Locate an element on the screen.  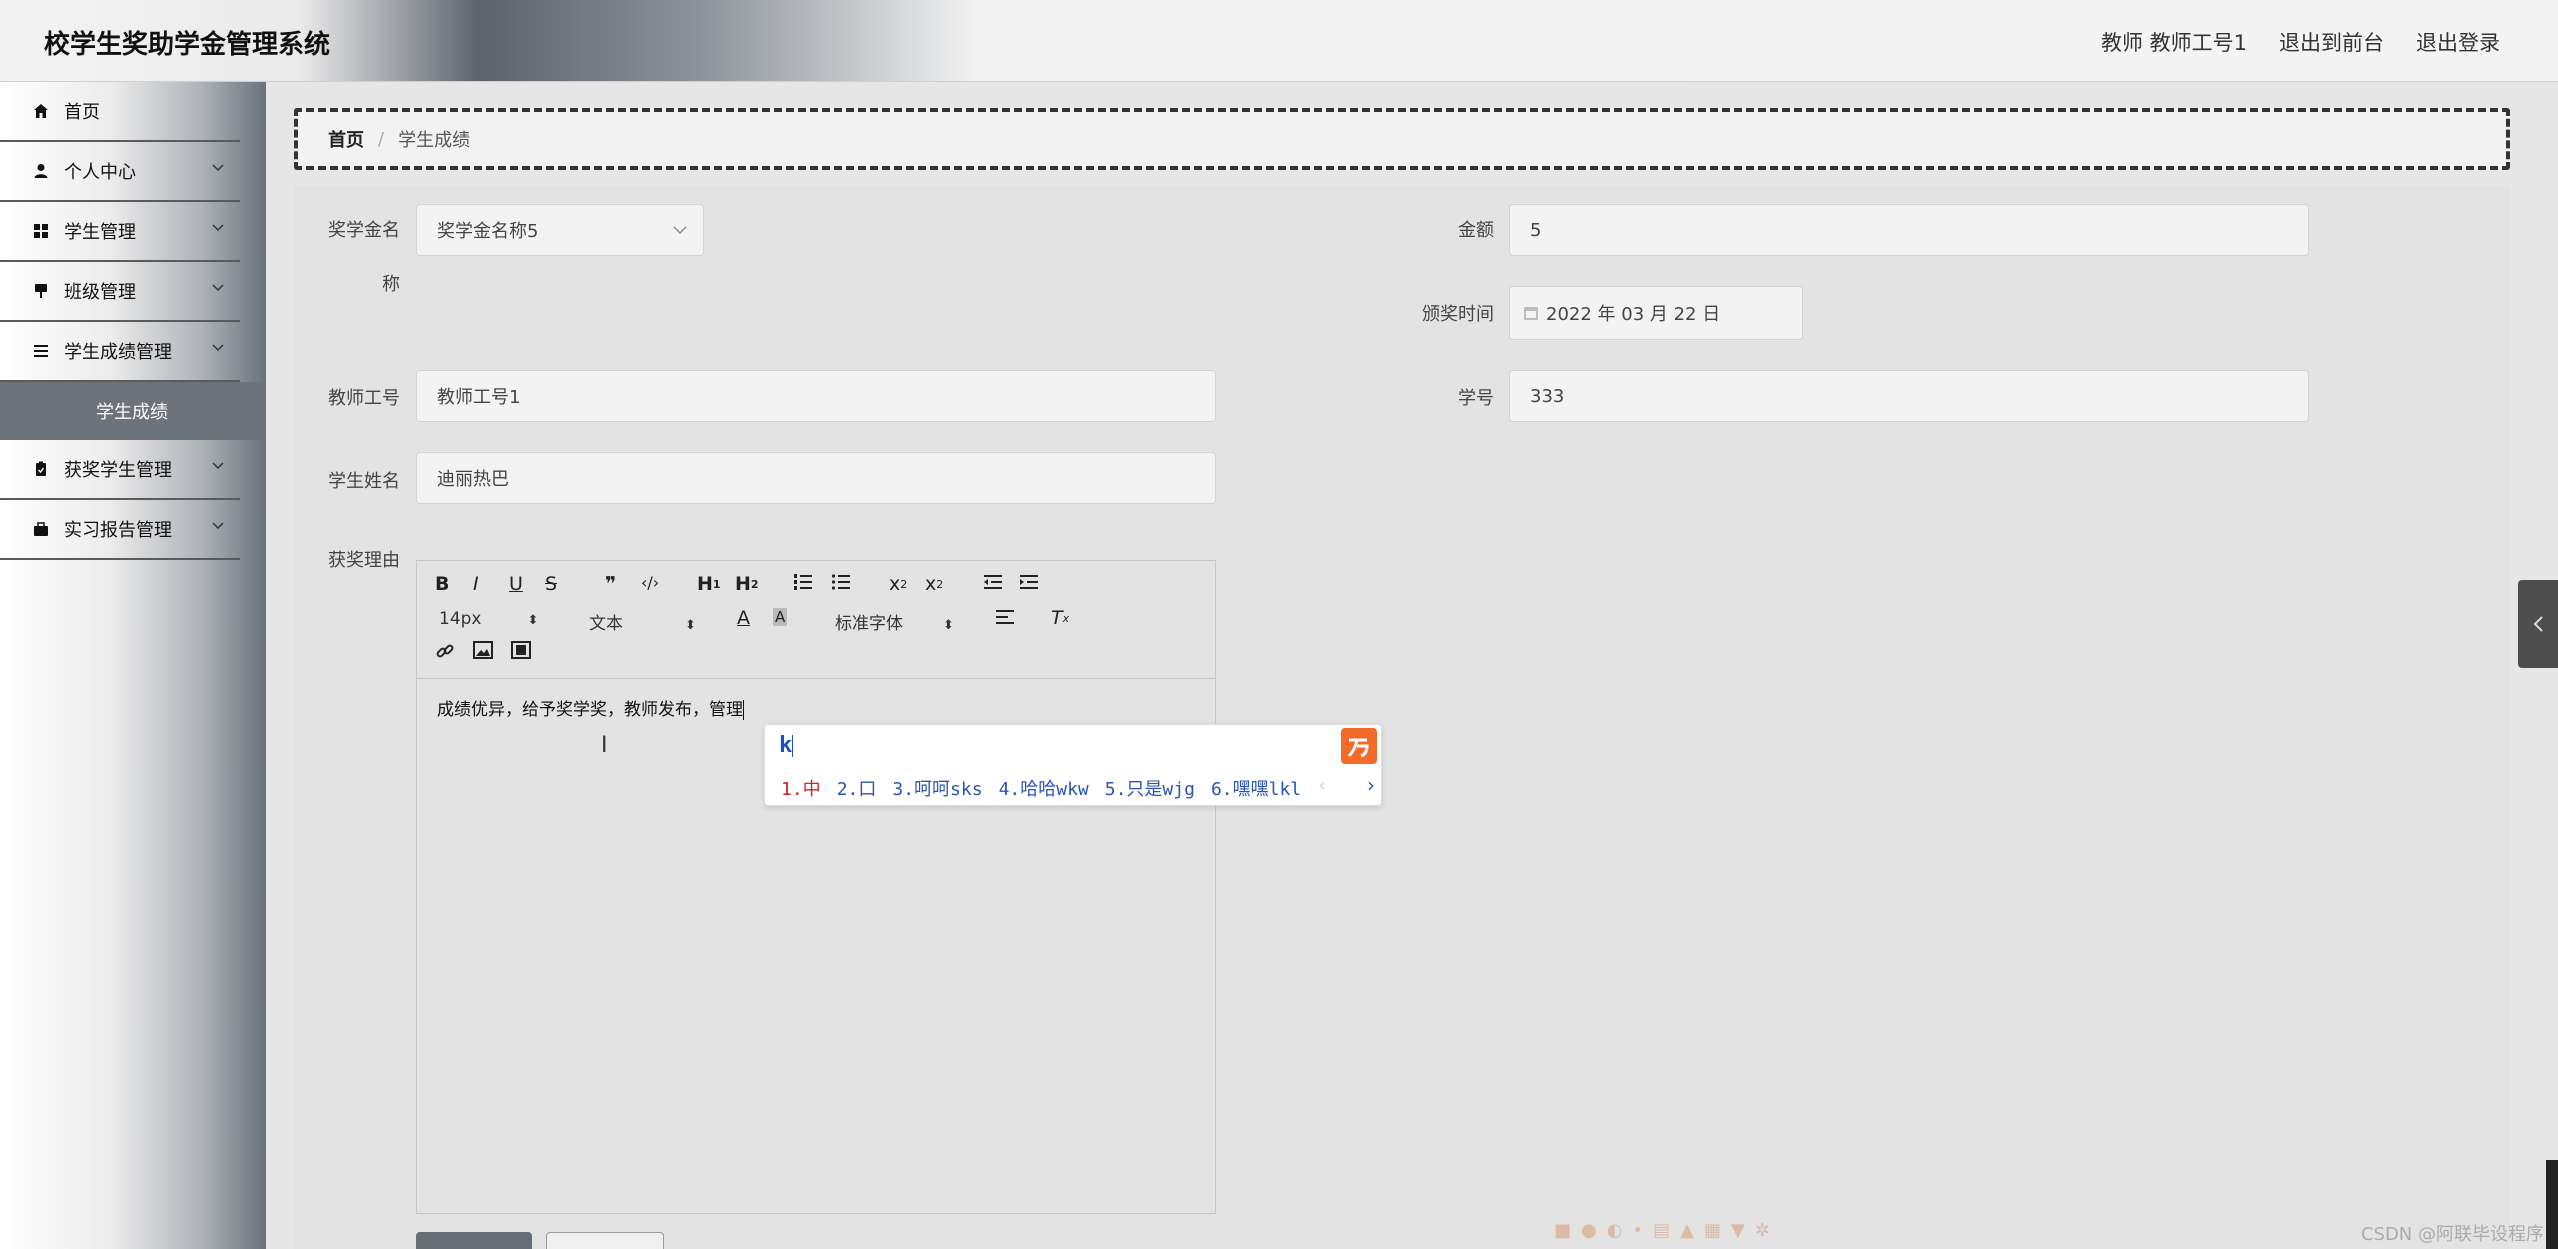
ime-next-icon: › is located at coordinates (1371, 785).